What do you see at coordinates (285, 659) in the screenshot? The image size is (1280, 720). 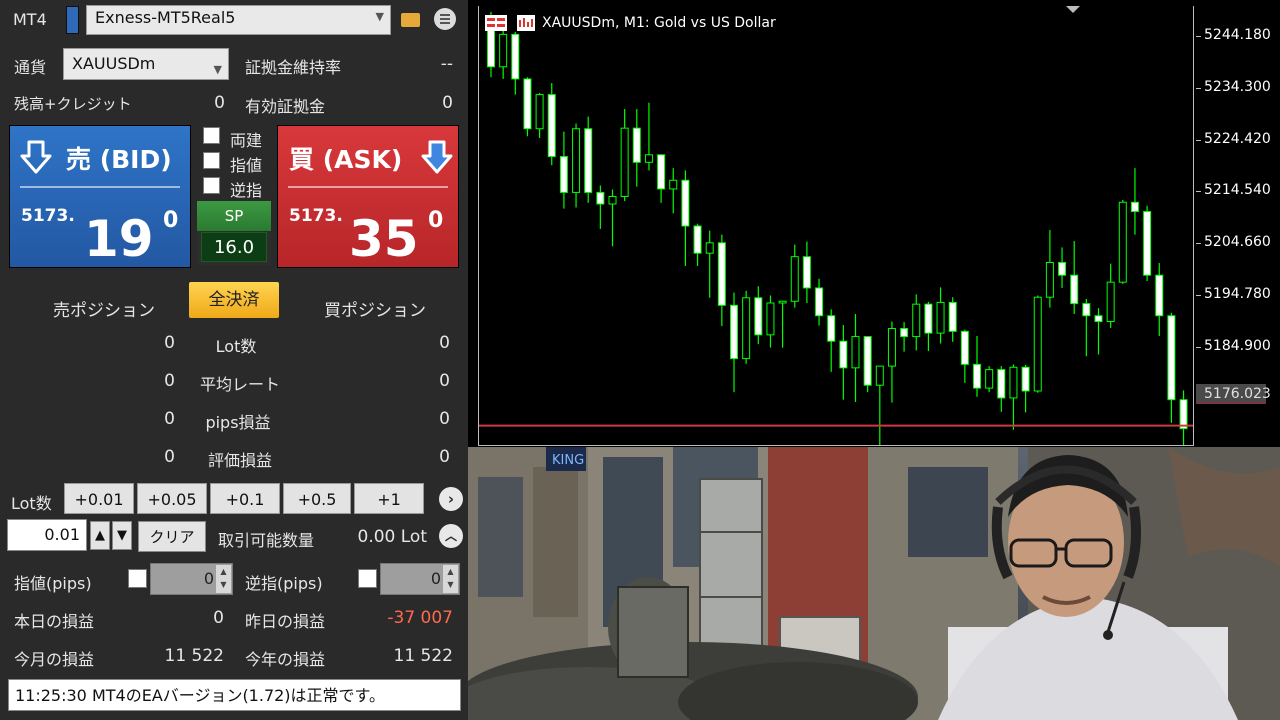 I see `year-pl-label: 今年の損益` at bounding box center [285, 659].